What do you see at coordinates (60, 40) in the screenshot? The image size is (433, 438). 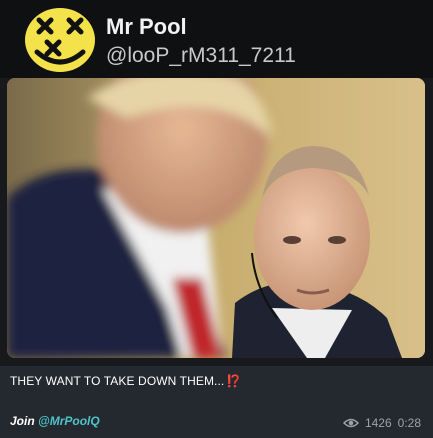 I see `avatar-smiley-icon` at bounding box center [60, 40].